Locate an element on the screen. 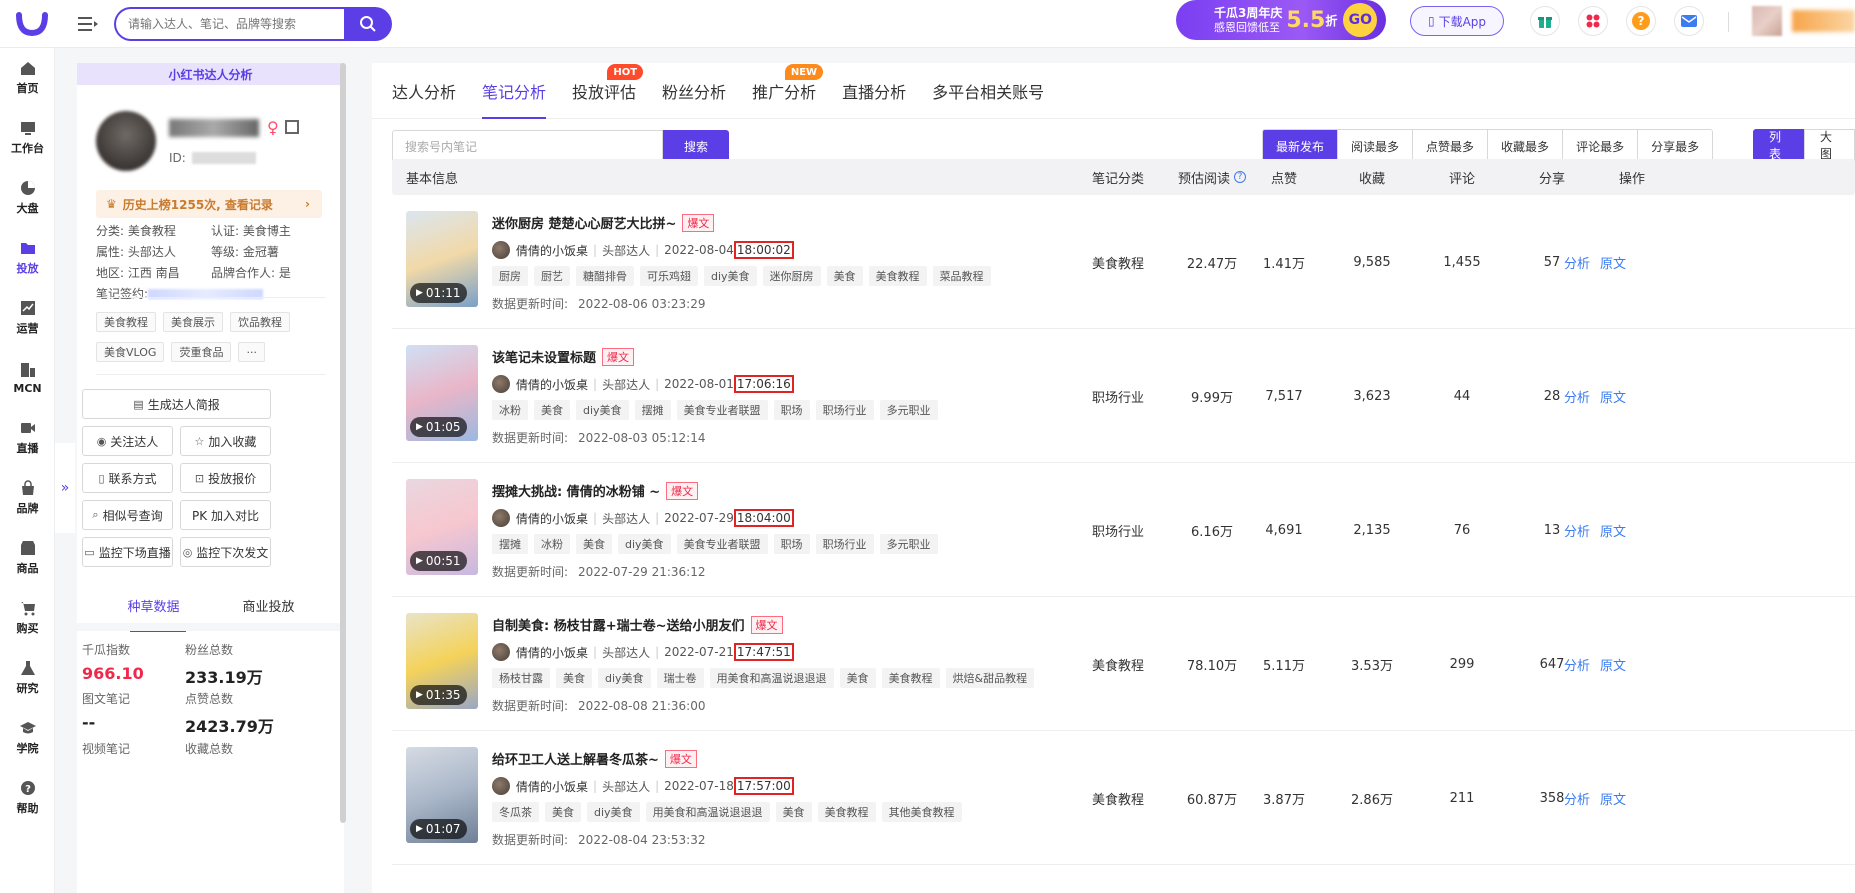 The width and height of the screenshot is (1855, 893). note-tag: 职场行业 is located at coordinates (844, 544).